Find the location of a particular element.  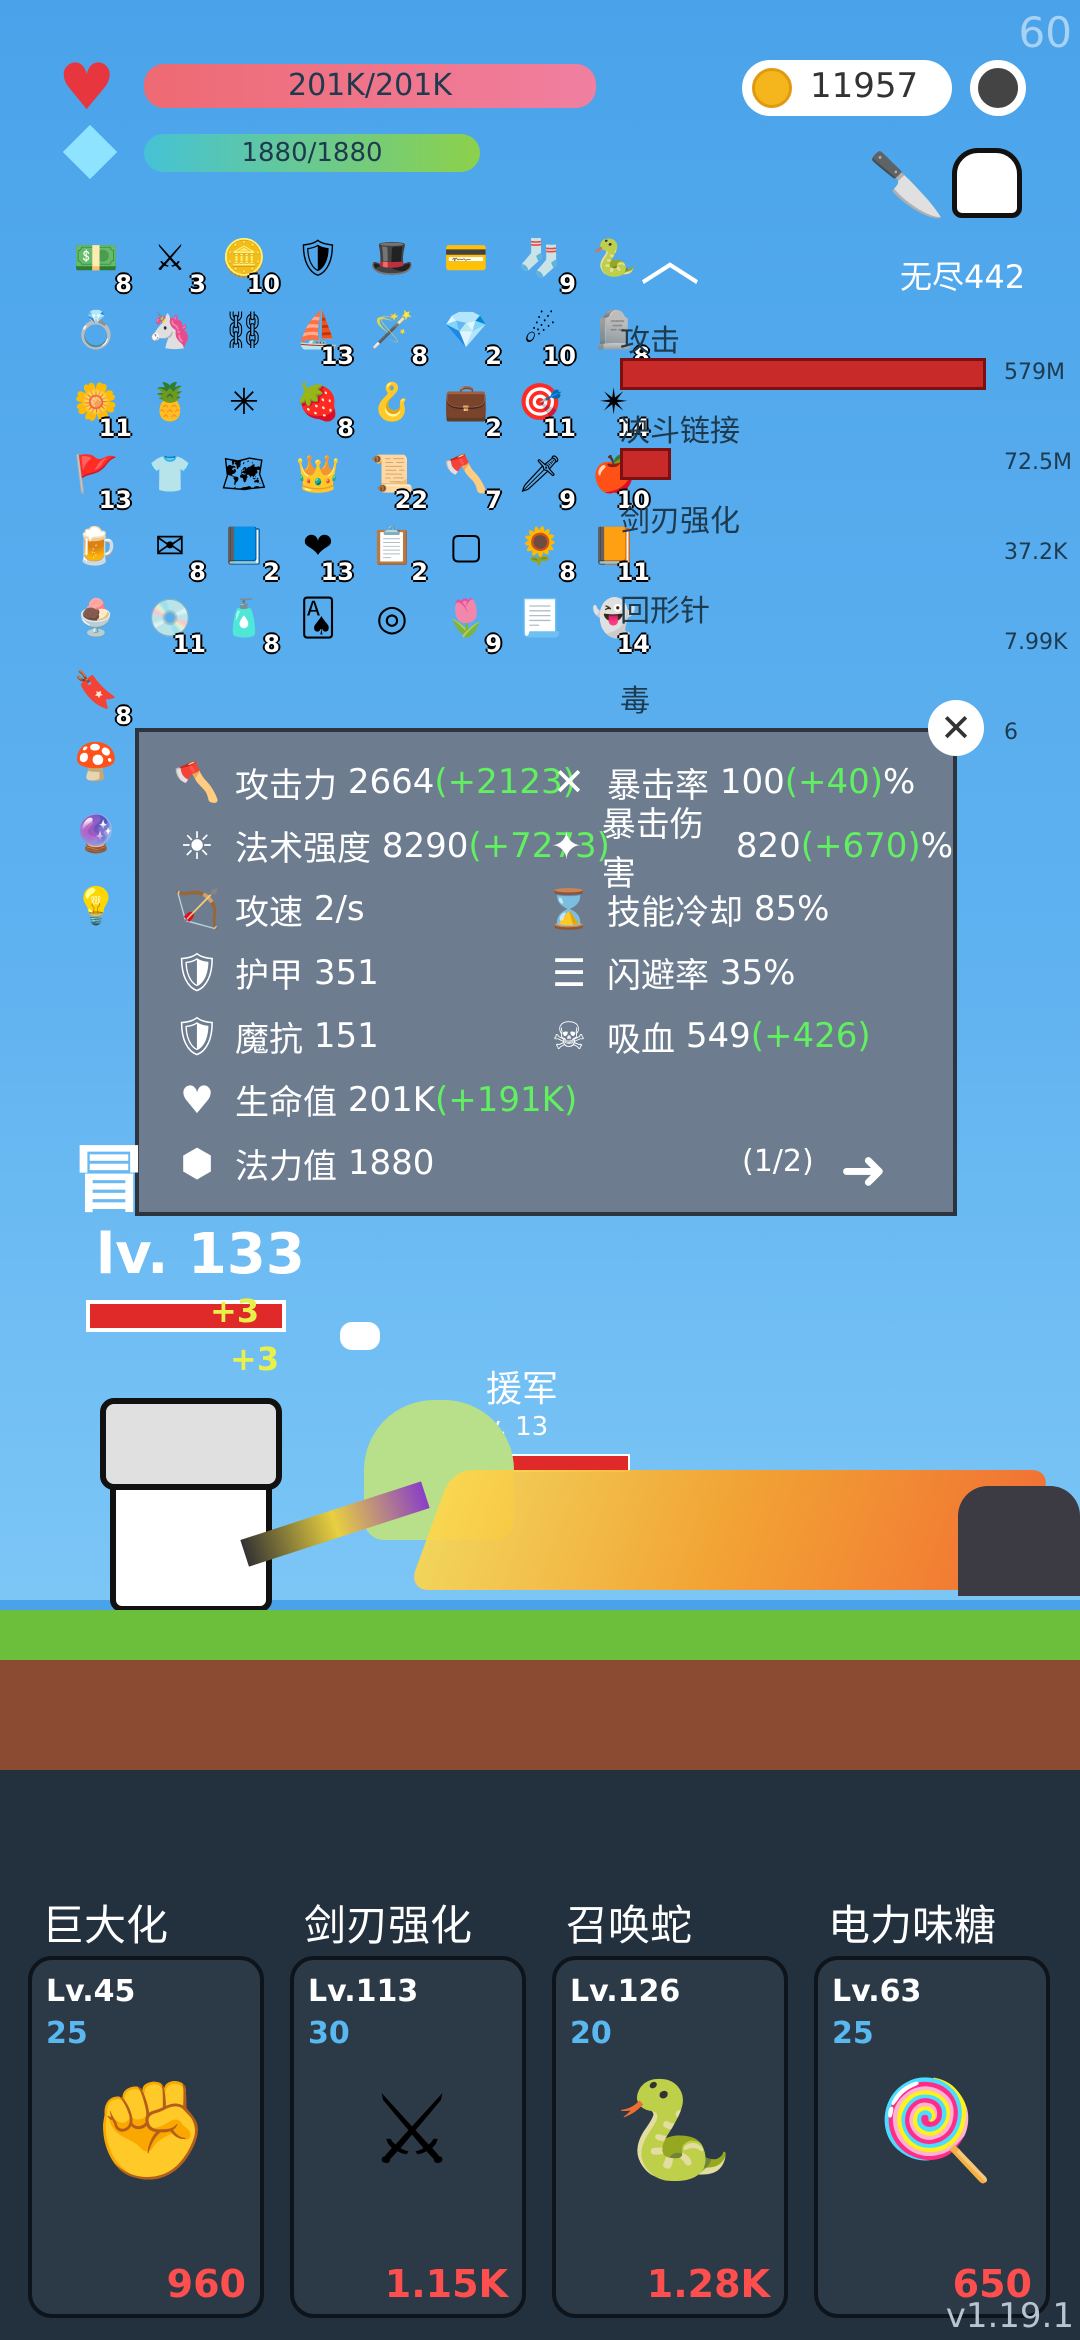

skill-card: Lv.113 30 ⚔ 1.15K is located at coordinates (408, 2137).